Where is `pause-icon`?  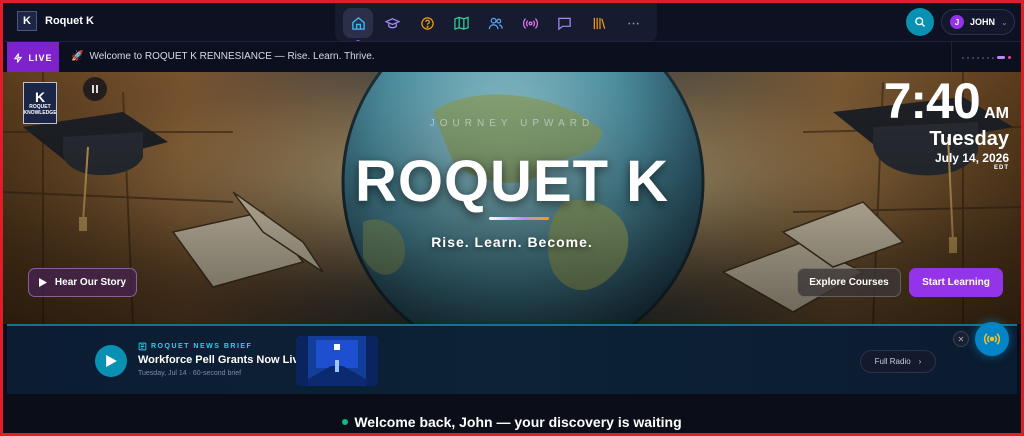
pause-icon is located at coordinates (95, 89).